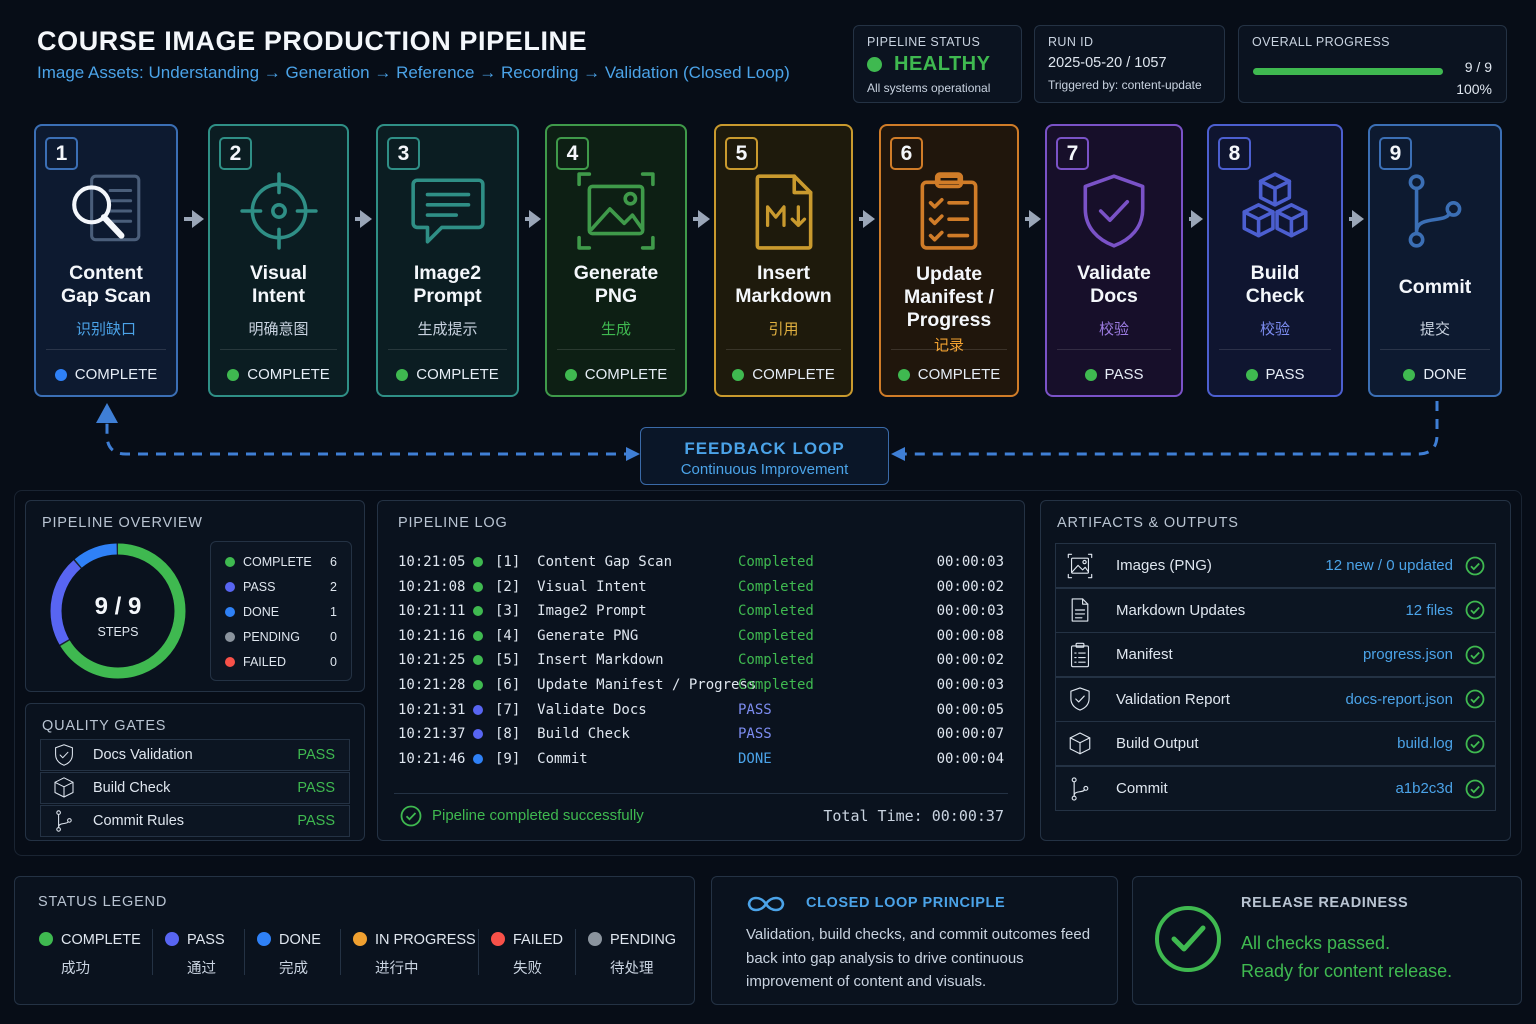  I want to click on log-time: 10:21:28, so click(432, 685).